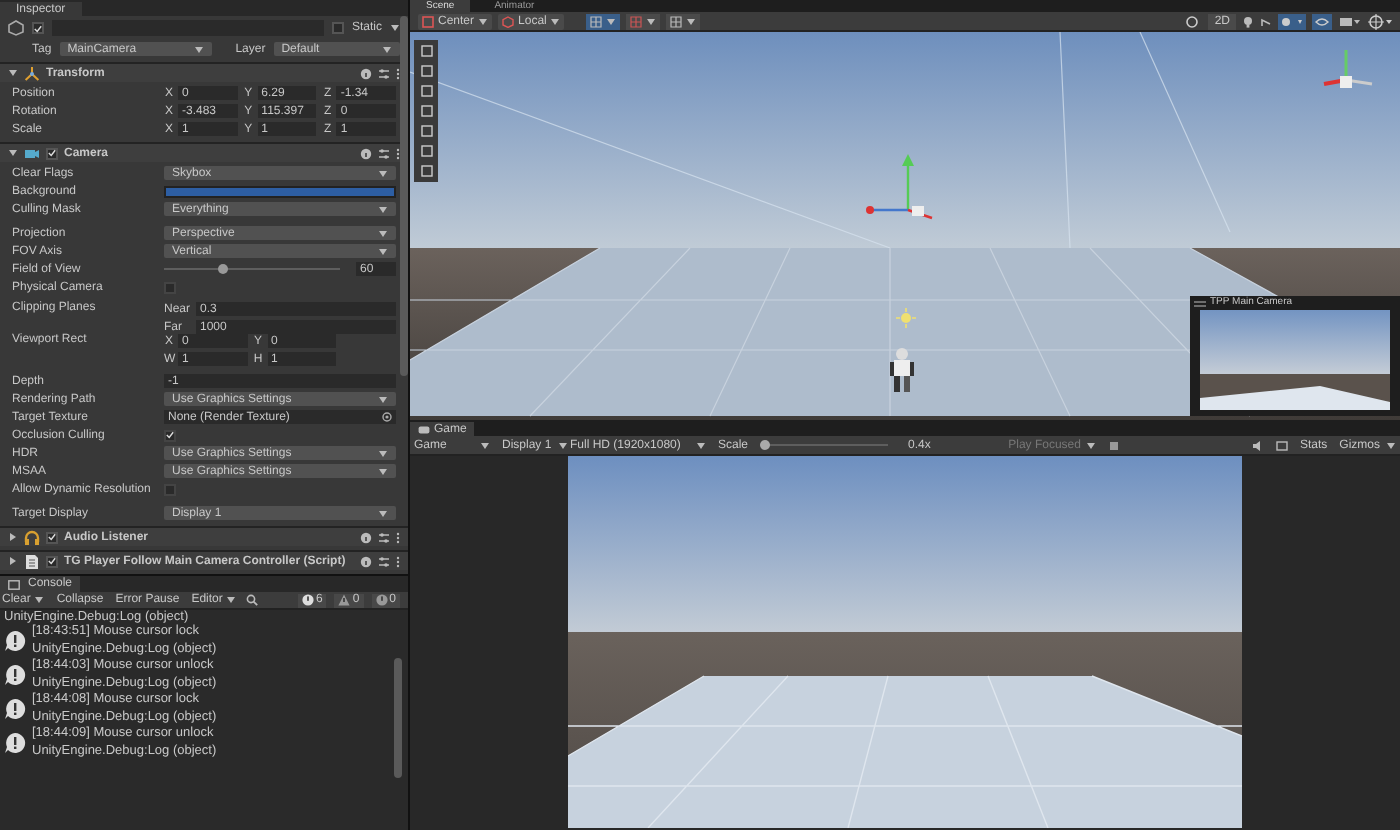  Describe the element at coordinates (252, 600) in the screenshot. I see `search-icon` at that location.